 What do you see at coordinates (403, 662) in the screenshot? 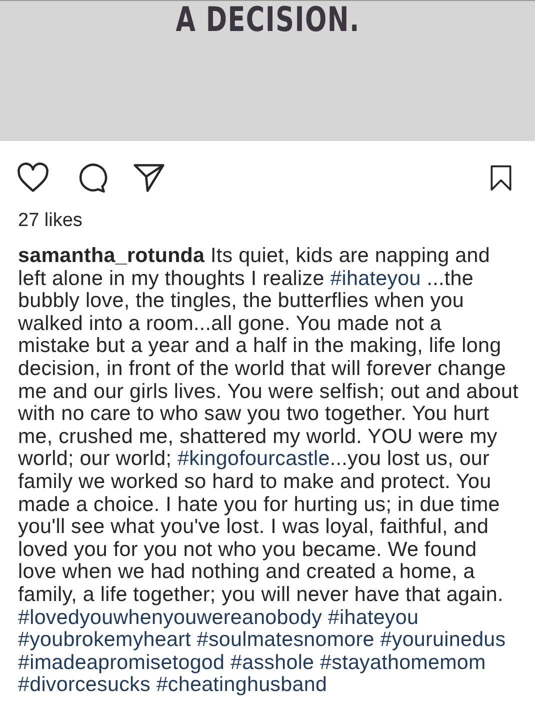
I see `hashtag-link: #stayathomemom` at bounding box center [403, 662].